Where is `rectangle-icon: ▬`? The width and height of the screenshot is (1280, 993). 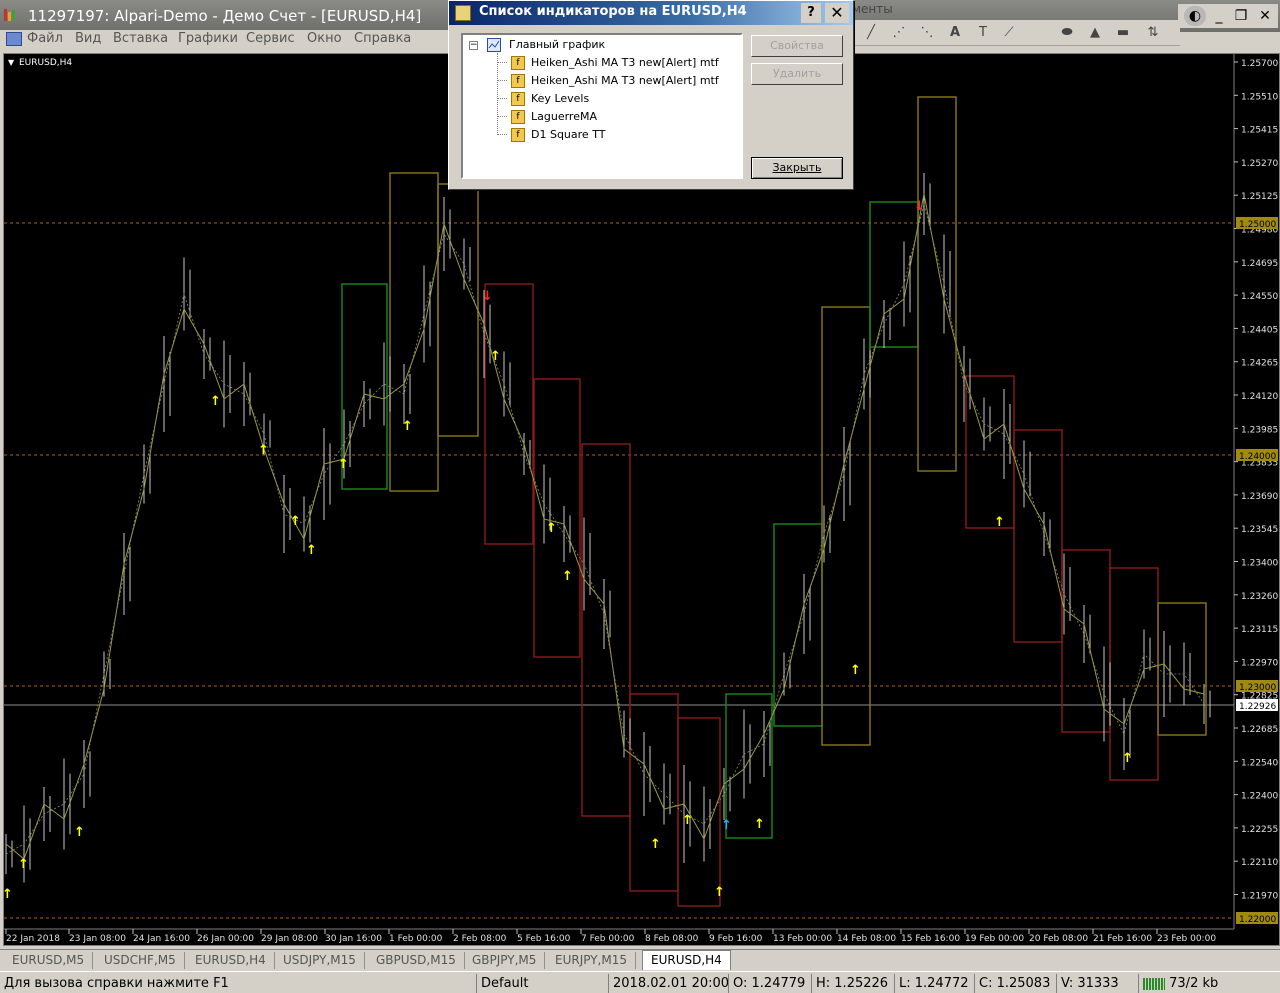
rectangle-icon: ▬ is located at coordinates (1123, 33).